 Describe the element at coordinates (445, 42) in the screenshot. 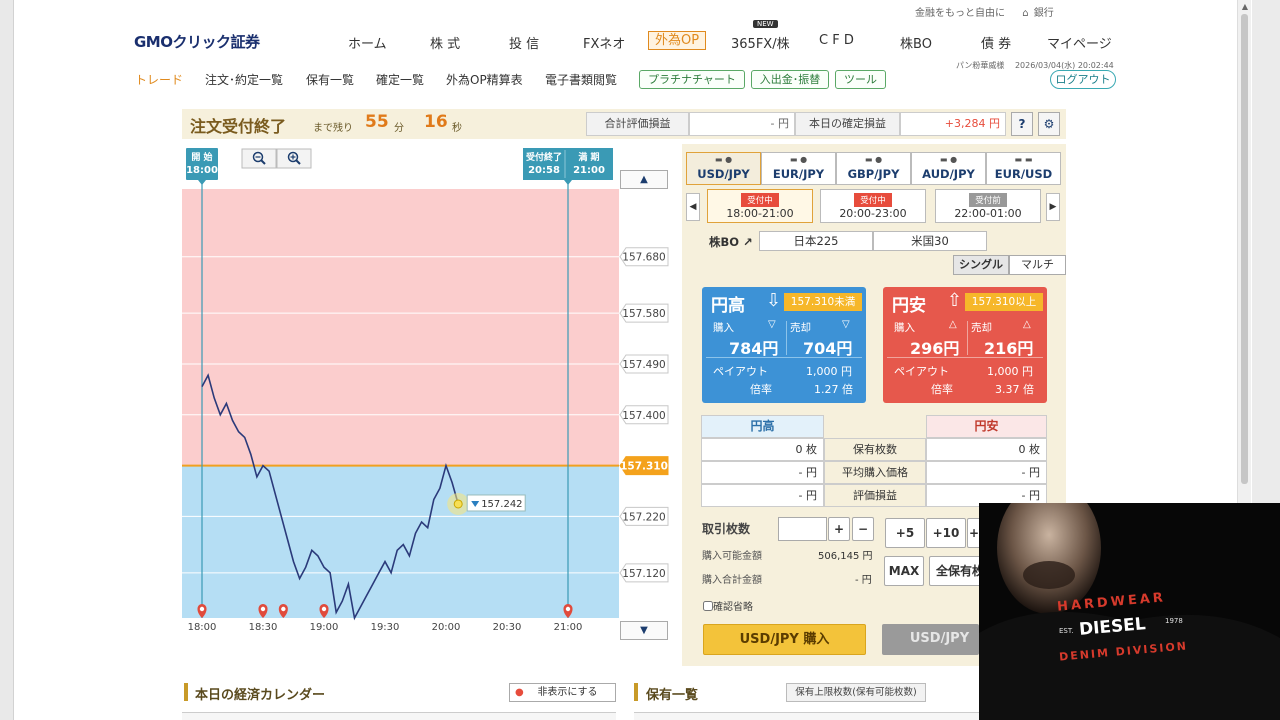

I see `nav-stock: 株 式` at that location.